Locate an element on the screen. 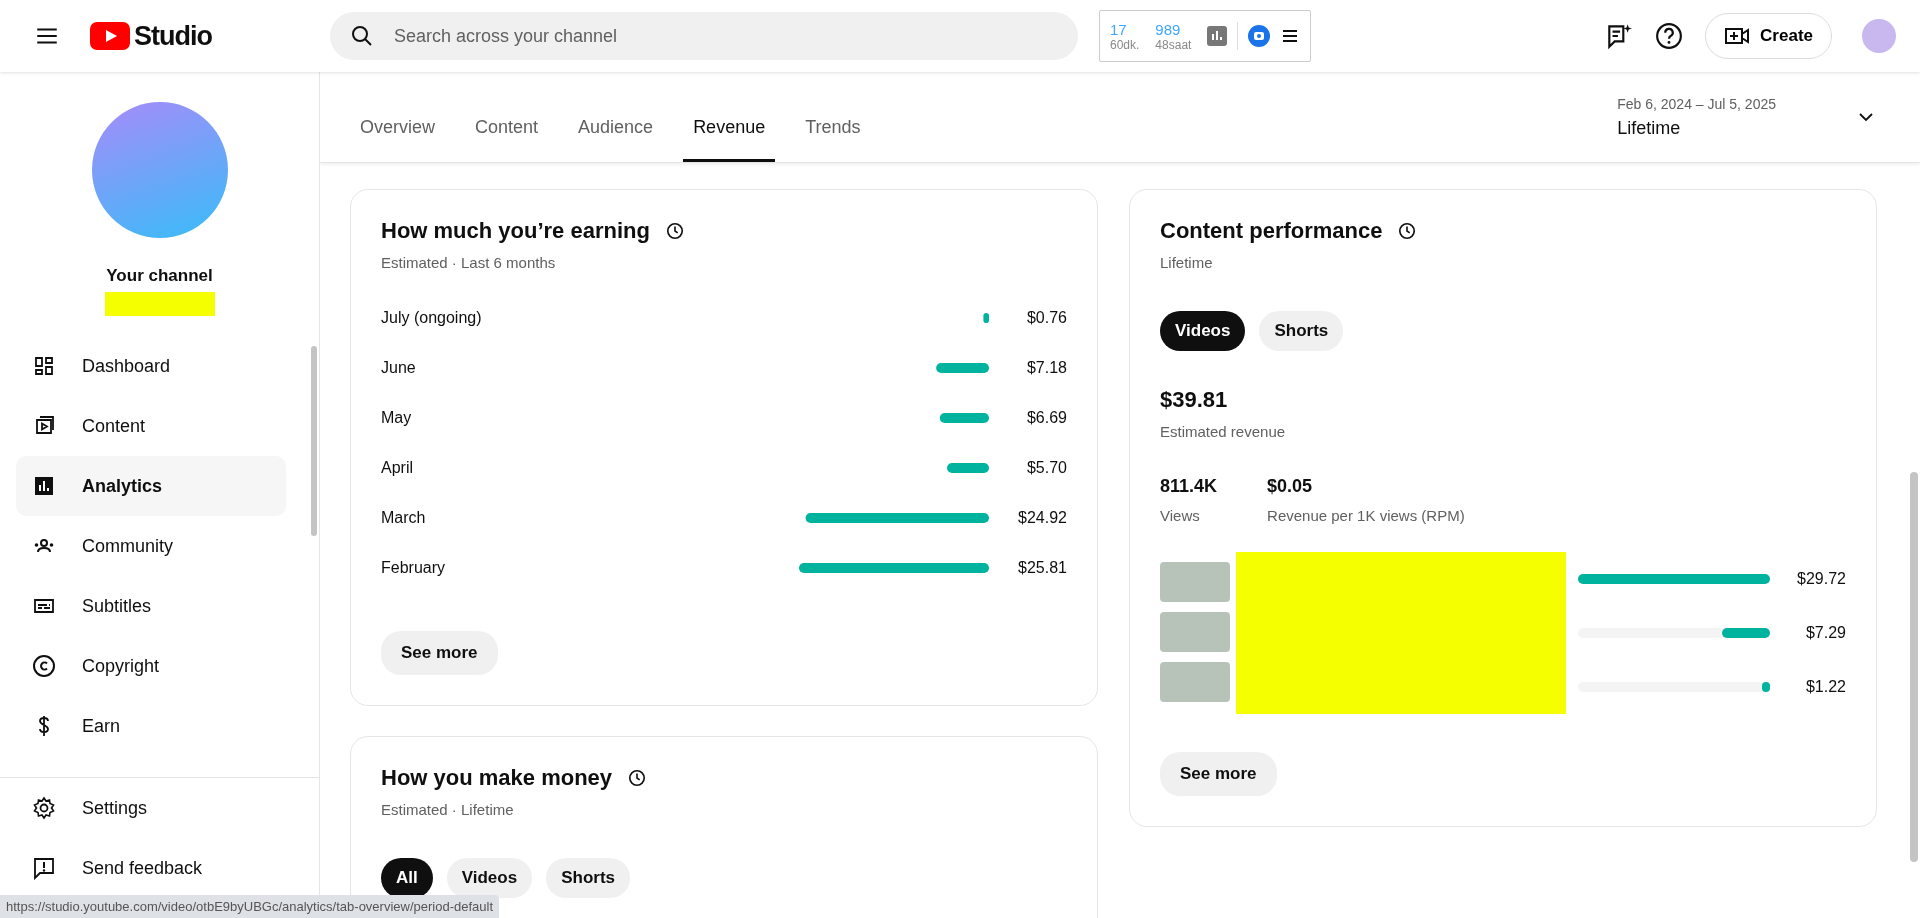 This screenshot has height=918, width=1920. tab: Overview is located at coordinates (397, 117).